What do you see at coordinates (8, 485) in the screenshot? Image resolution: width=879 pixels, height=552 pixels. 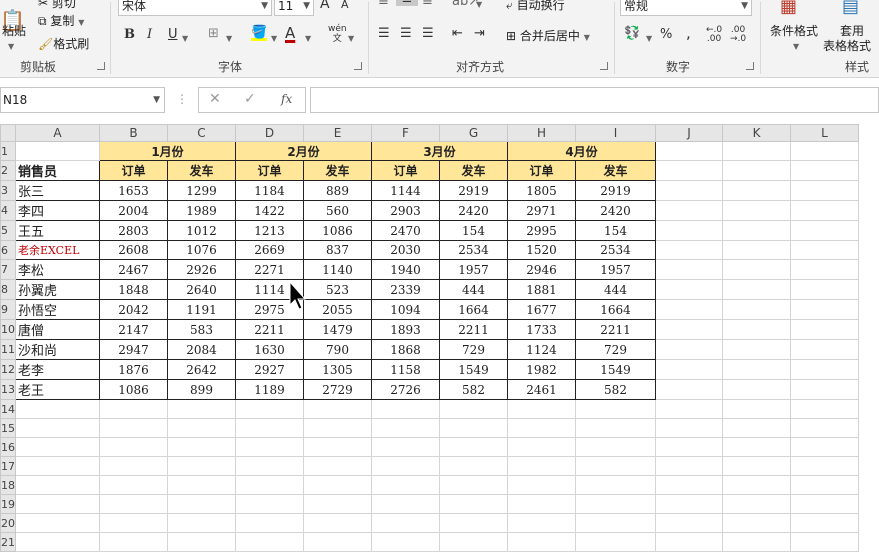 I see `row-header: 18` at bounding box center [8, 485].